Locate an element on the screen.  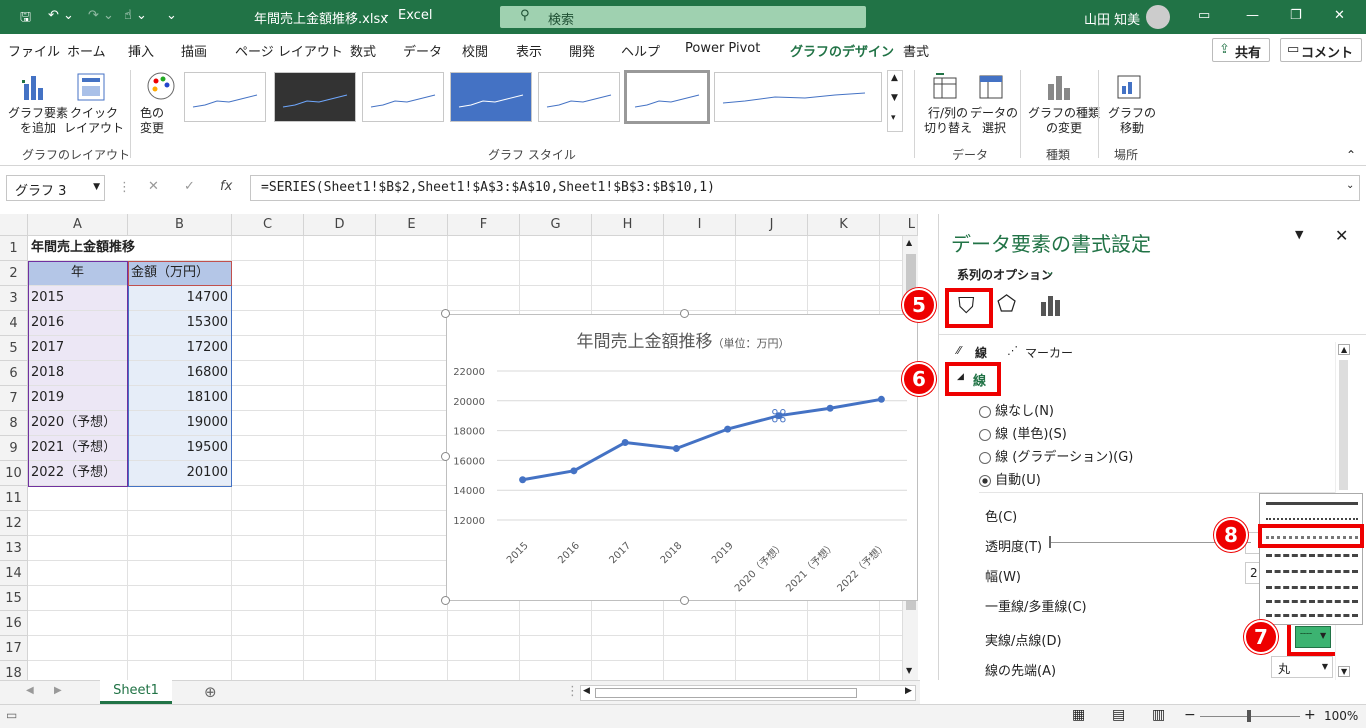
cell-year: 2018 is located at coordinates (78, 373).